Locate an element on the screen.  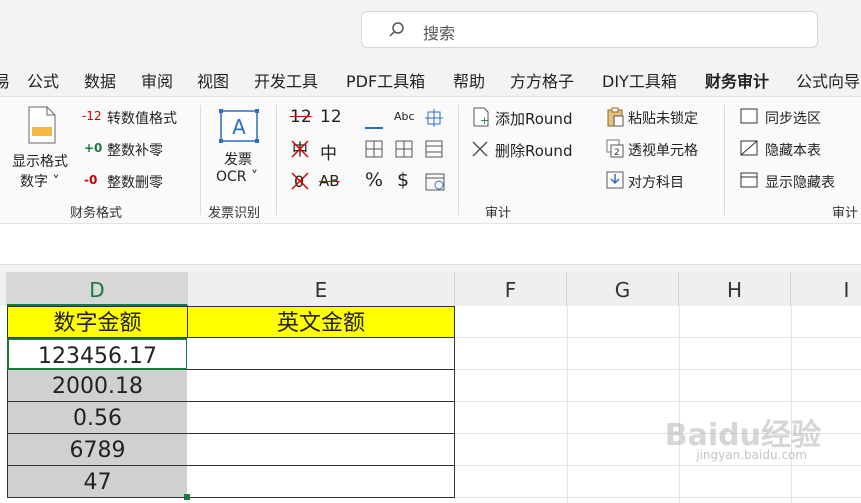
column-header-g: G is located at coordinates (623, 289).